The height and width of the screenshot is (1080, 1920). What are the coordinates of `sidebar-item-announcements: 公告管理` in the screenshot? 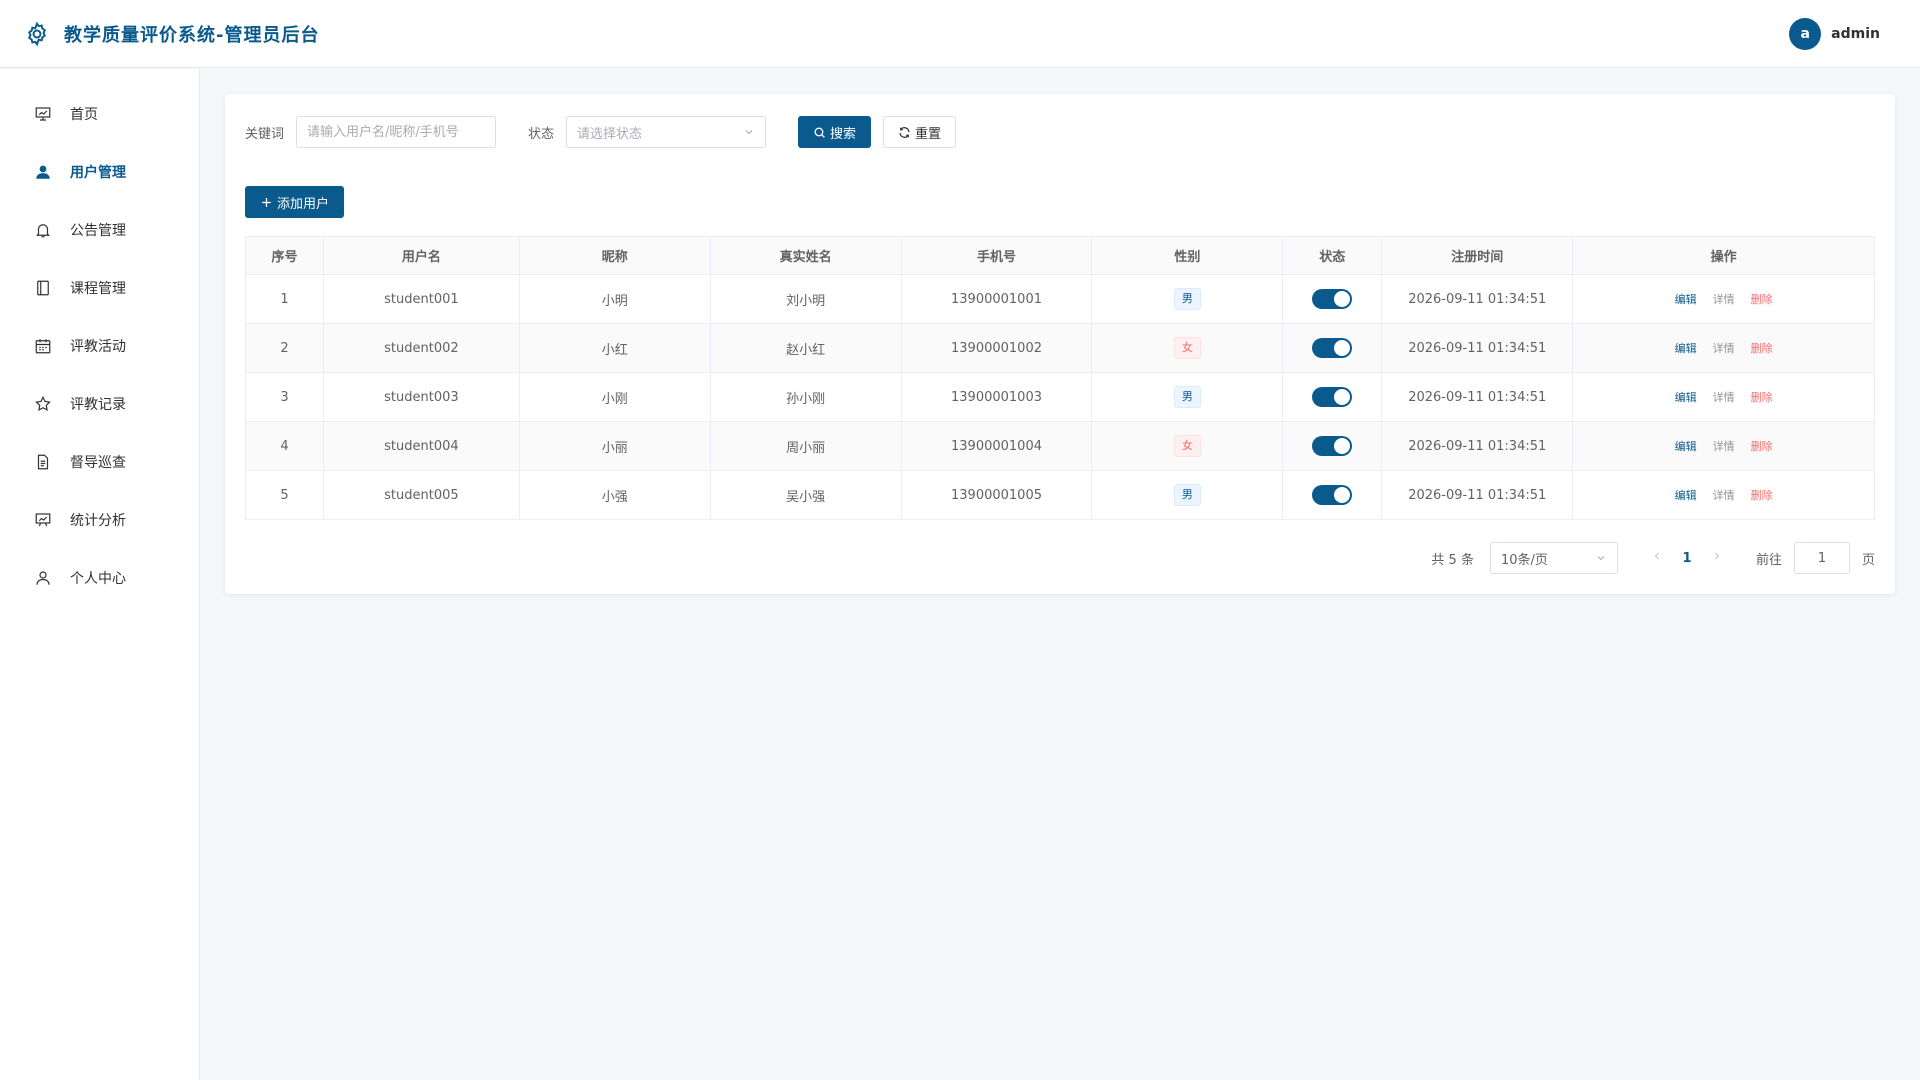 It's located at (99, 230).